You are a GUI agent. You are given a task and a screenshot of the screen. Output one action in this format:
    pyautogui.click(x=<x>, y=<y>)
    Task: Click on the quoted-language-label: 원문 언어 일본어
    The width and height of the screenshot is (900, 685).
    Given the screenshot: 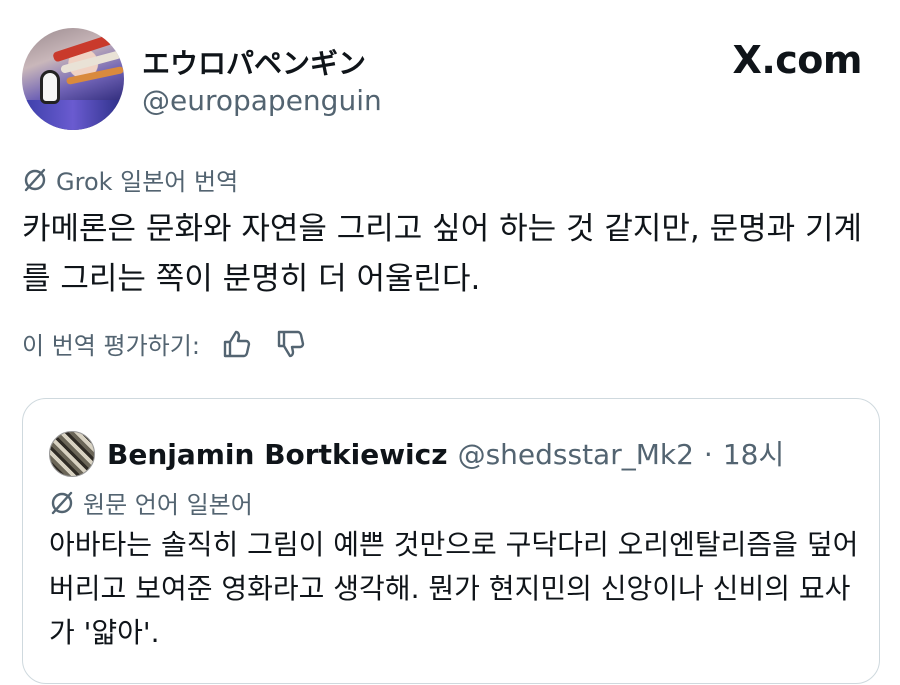 What is the action you would take?
    pyautogui.click(x=151, y=502)
    